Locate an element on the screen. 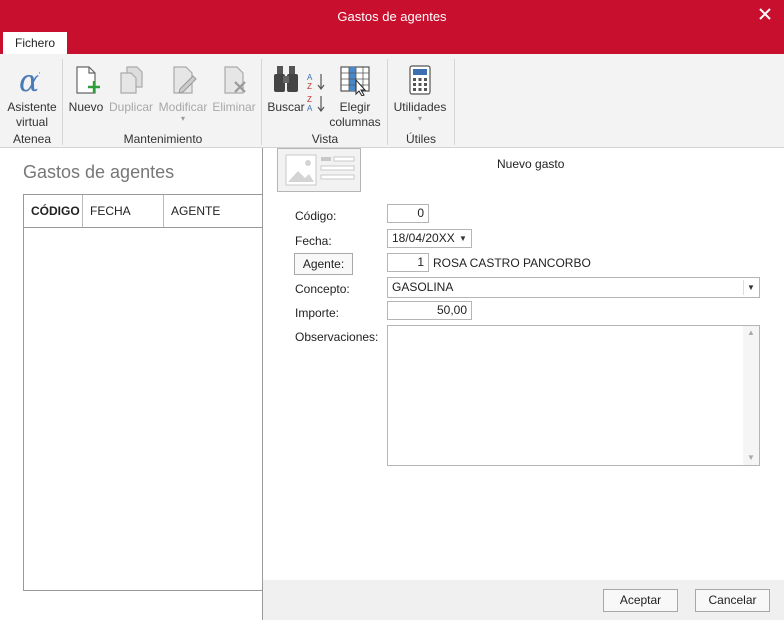 The width and height of the screenshot is (784, 620). calculator-icon is located at coordinates (420, 80).